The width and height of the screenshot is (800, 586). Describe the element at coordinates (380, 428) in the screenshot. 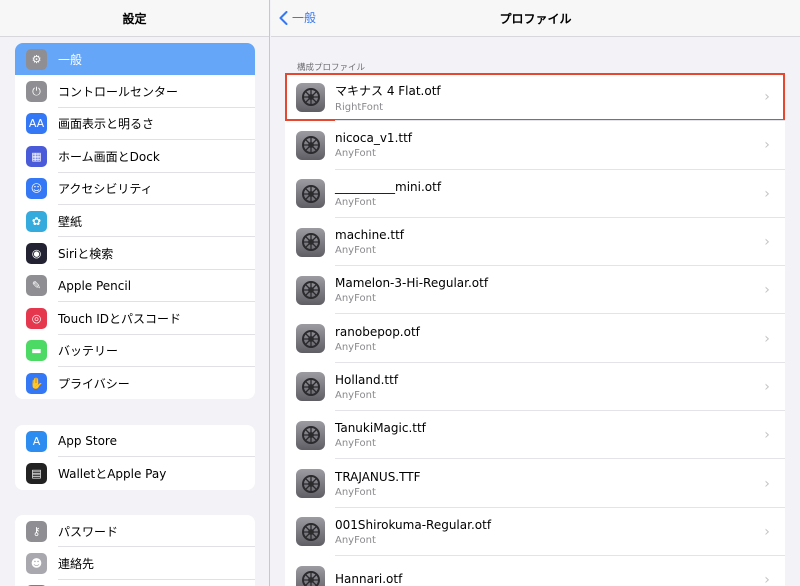

I see `profile-name: TanukiMagic.ttf` at that location.